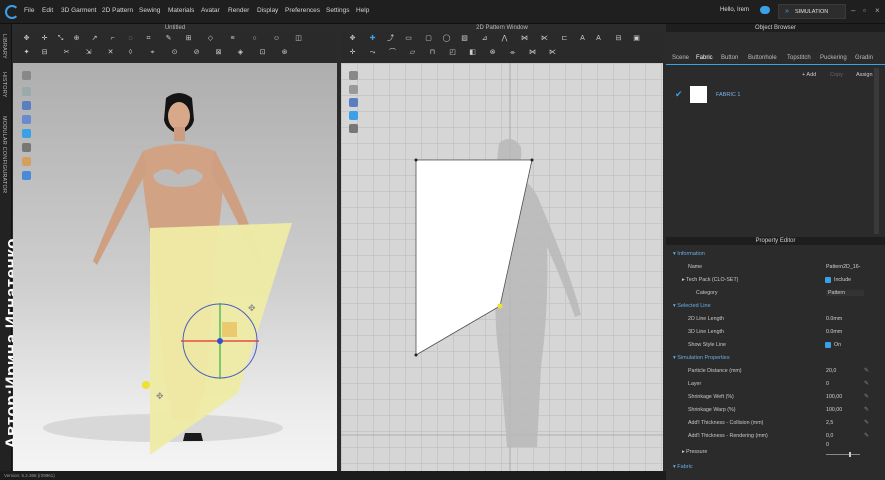 The width and height of the screenshot is (885, 480). Describe the element at coordinates (298, 38) in the screenshot. I see `render-tool-icon: ◫` at that location.